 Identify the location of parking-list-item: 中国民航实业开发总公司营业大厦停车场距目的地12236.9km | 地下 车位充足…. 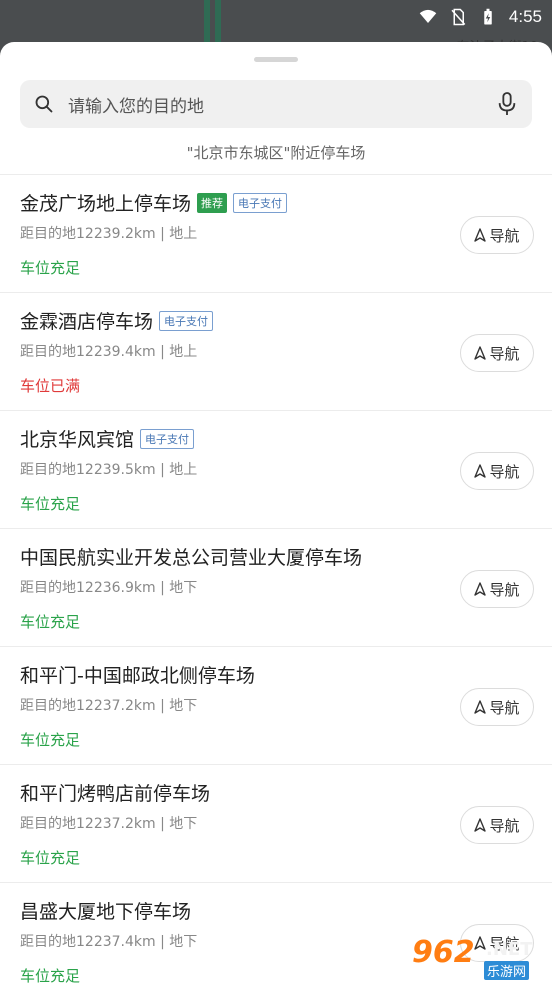
(276, 588).